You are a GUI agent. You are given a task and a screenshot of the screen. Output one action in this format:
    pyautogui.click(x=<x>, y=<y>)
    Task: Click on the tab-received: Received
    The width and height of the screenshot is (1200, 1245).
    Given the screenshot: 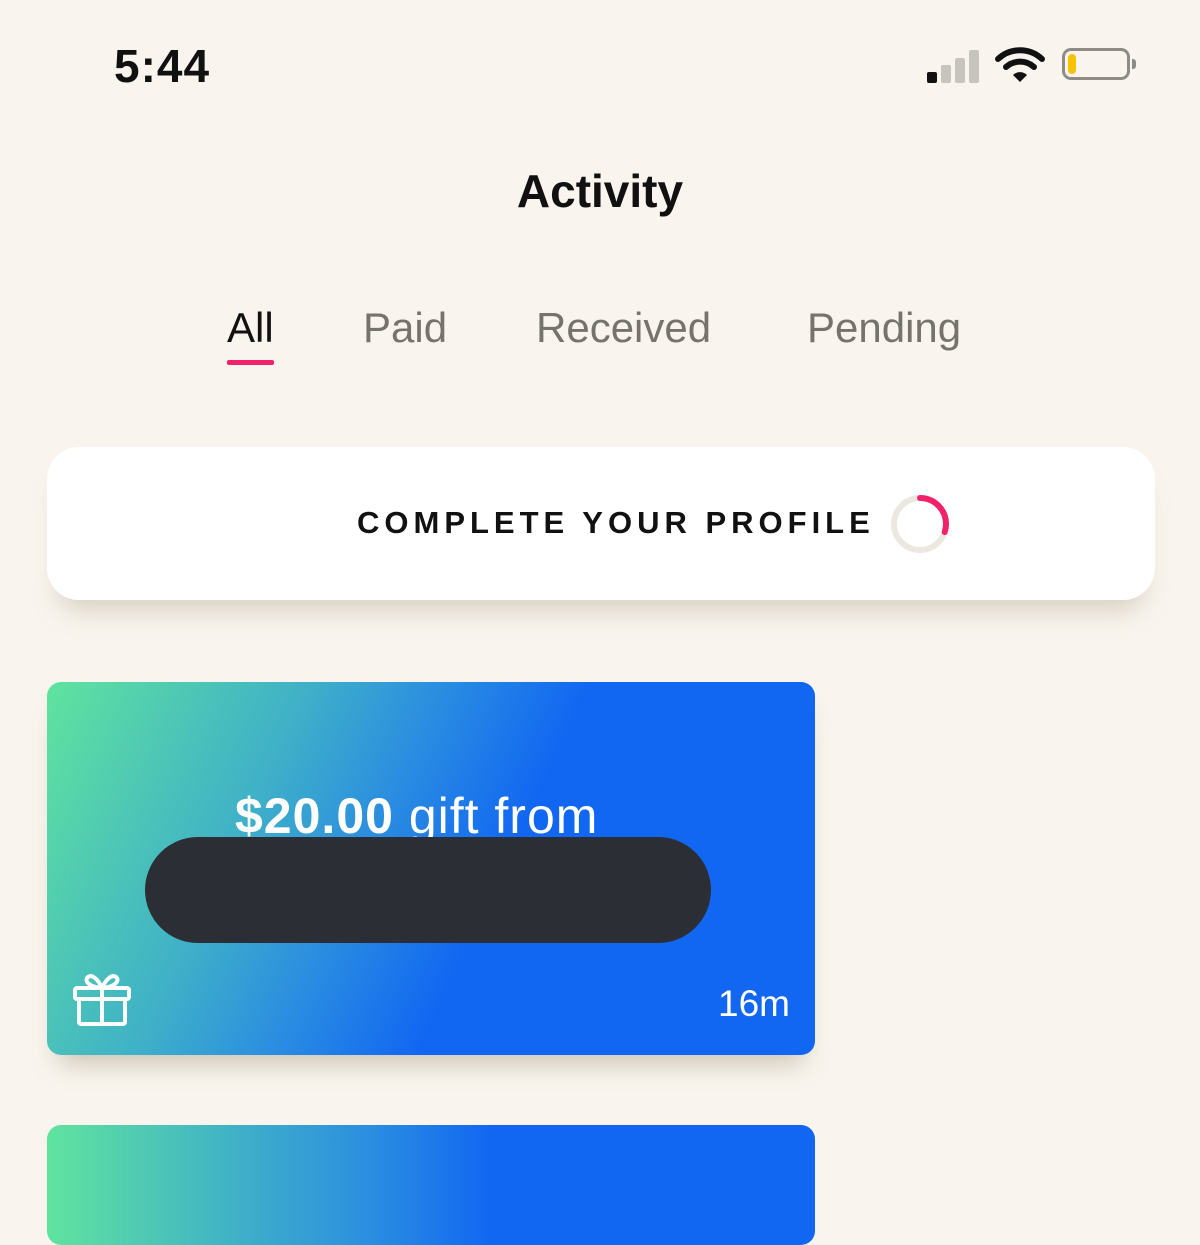 What is the action you would take?
    pyautogui.click(x=623, y=328)
    